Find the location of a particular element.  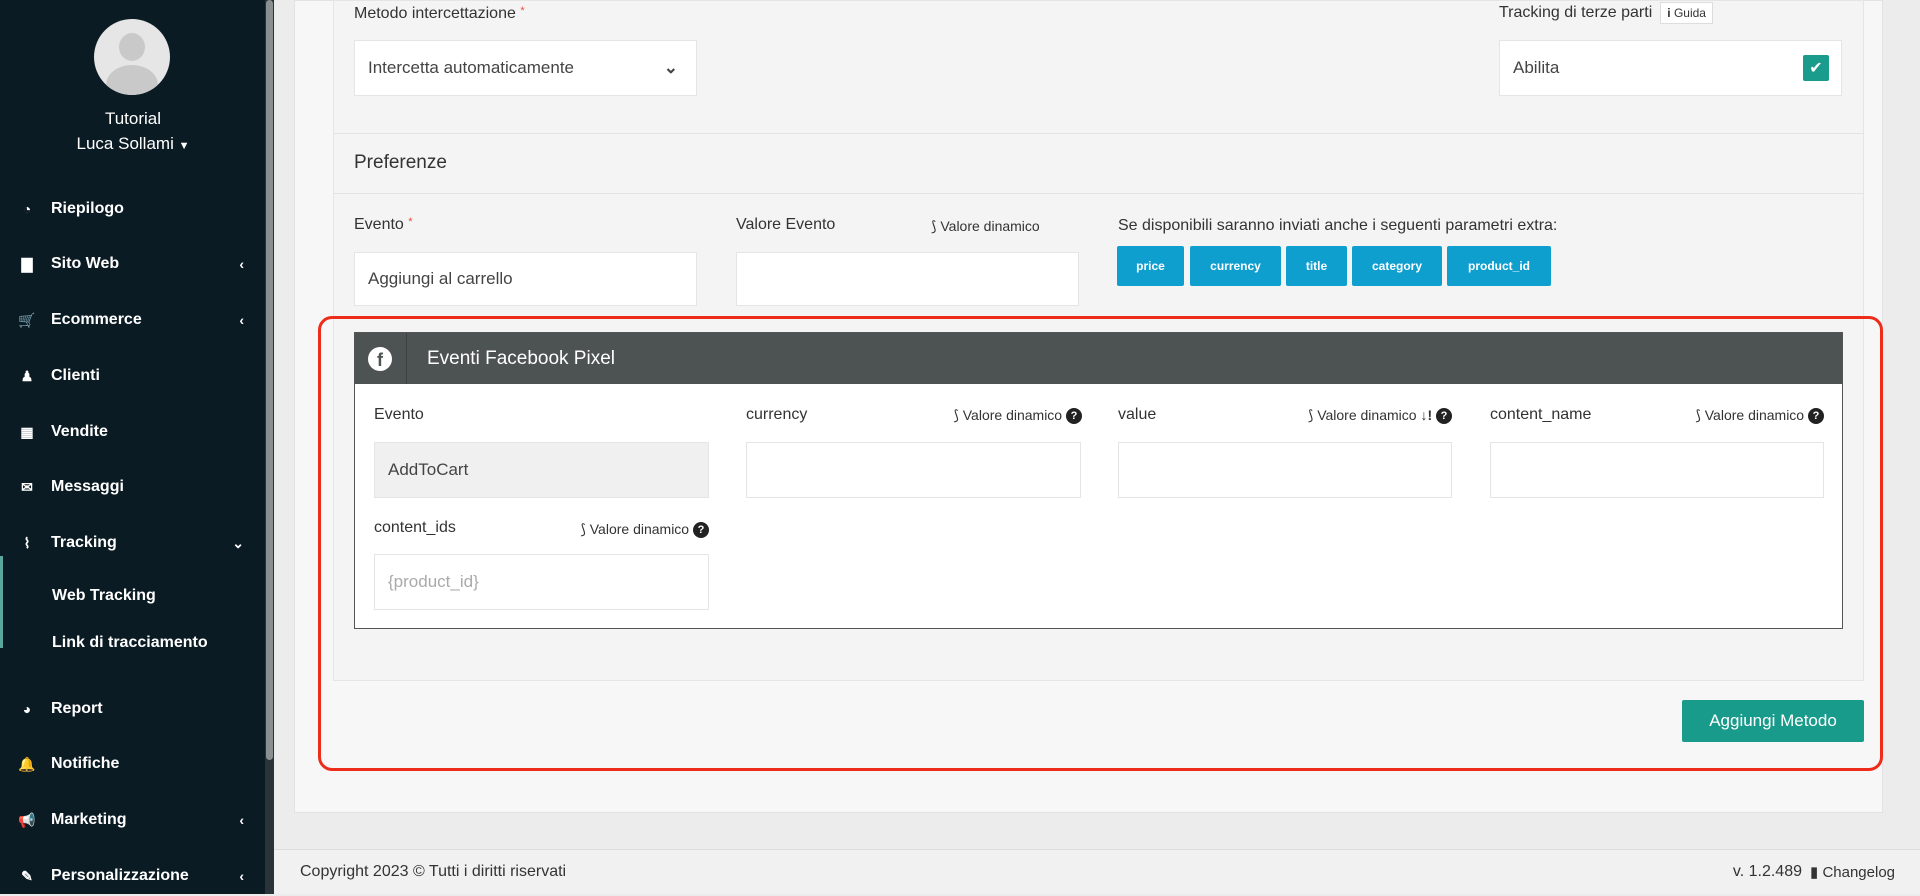

sidebar-item-label: Messaggi is located at coordinates (87, 486).